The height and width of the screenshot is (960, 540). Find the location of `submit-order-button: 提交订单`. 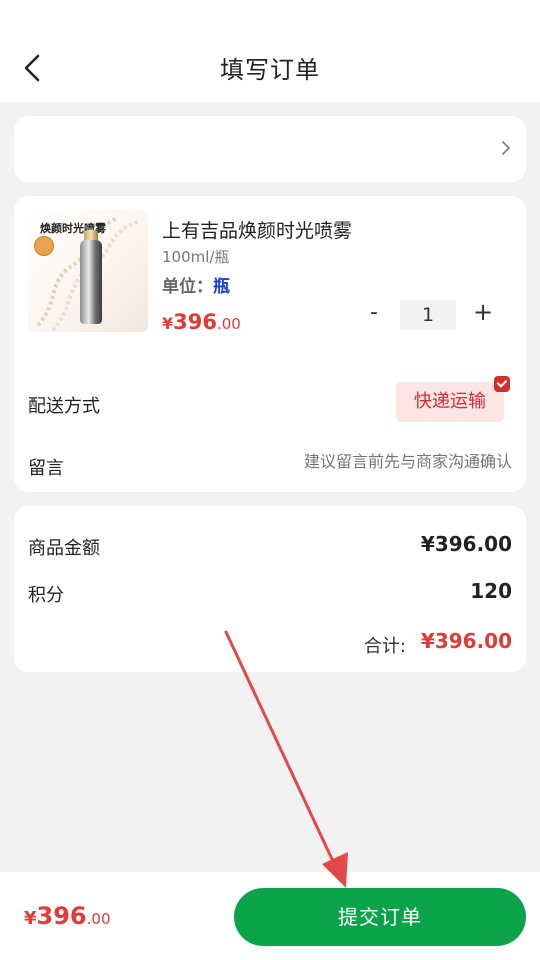

submit-order-button: 提交订单 is located at coordinates (380, 917).